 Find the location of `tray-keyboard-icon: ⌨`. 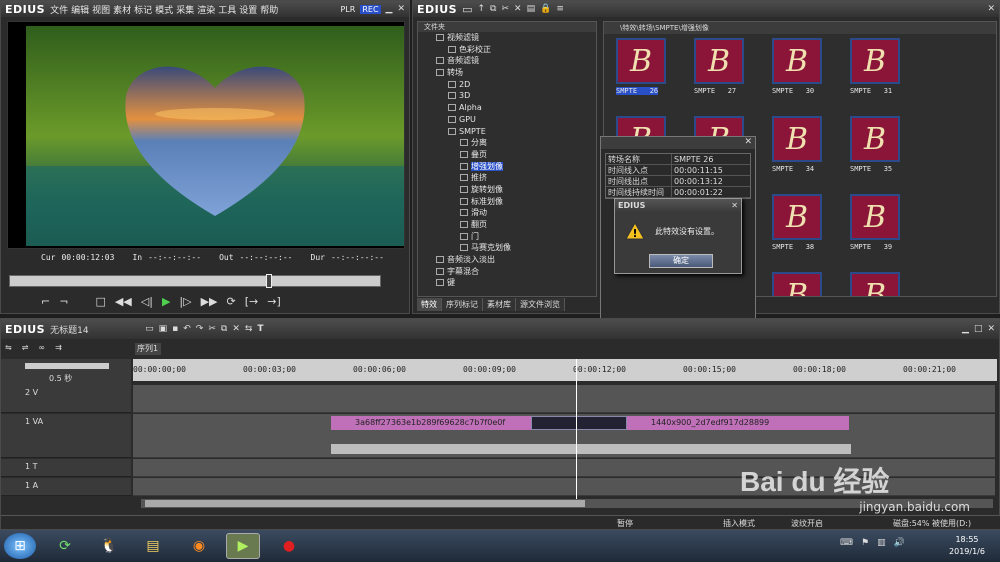

tray-keyboard-icon: ⌨ is located at coordinates (846, 543).